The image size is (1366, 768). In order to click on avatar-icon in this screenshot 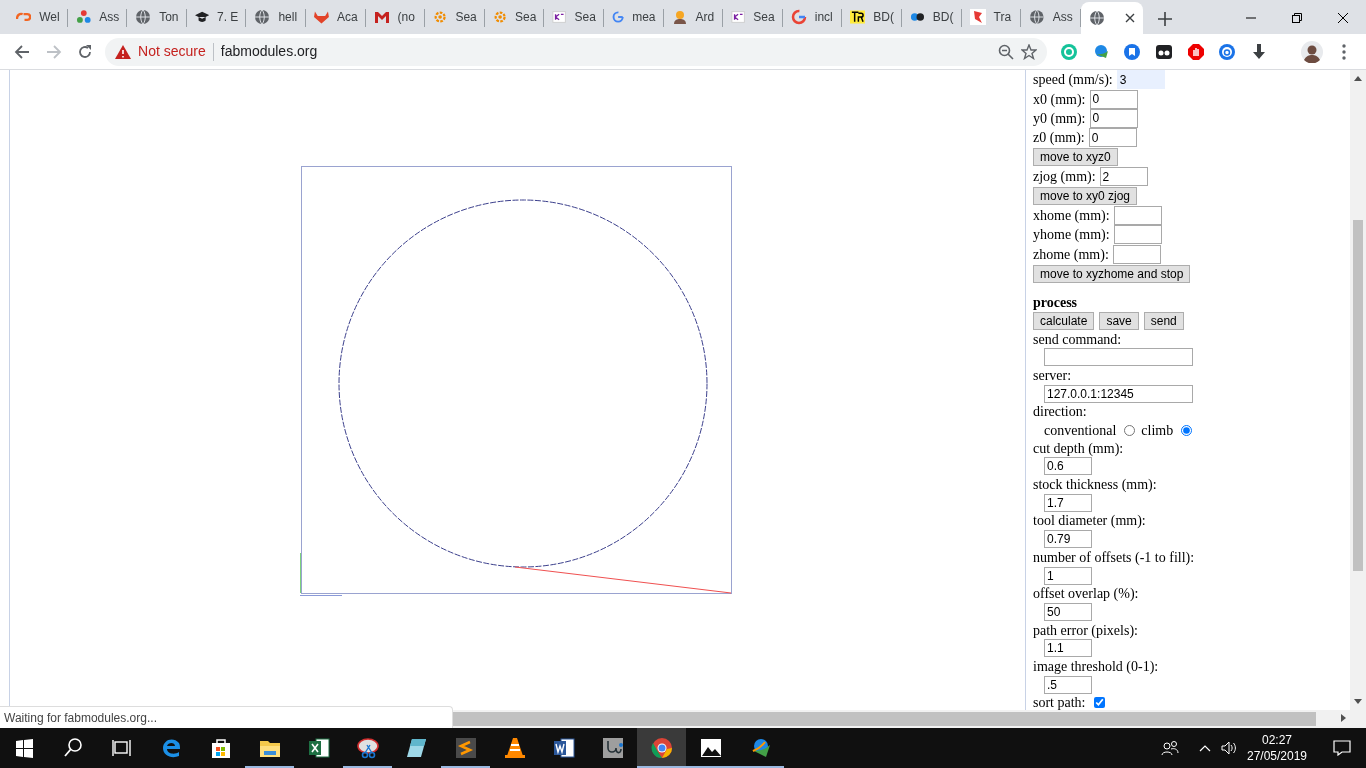, I will do `click(1312, 51)`.